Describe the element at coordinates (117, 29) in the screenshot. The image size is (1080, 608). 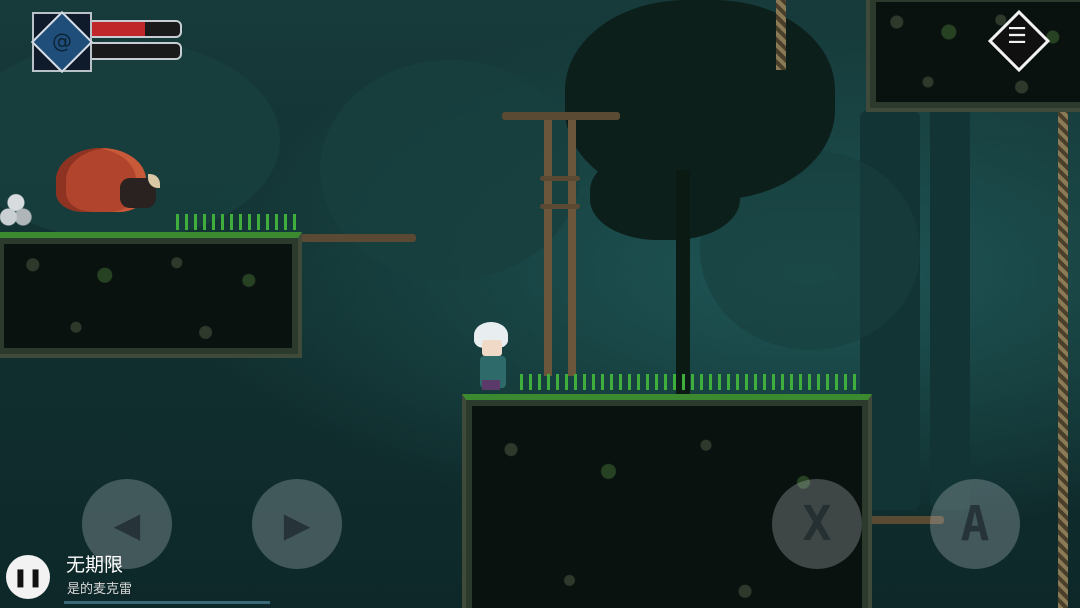
I see `health-bar-fill` at that location.